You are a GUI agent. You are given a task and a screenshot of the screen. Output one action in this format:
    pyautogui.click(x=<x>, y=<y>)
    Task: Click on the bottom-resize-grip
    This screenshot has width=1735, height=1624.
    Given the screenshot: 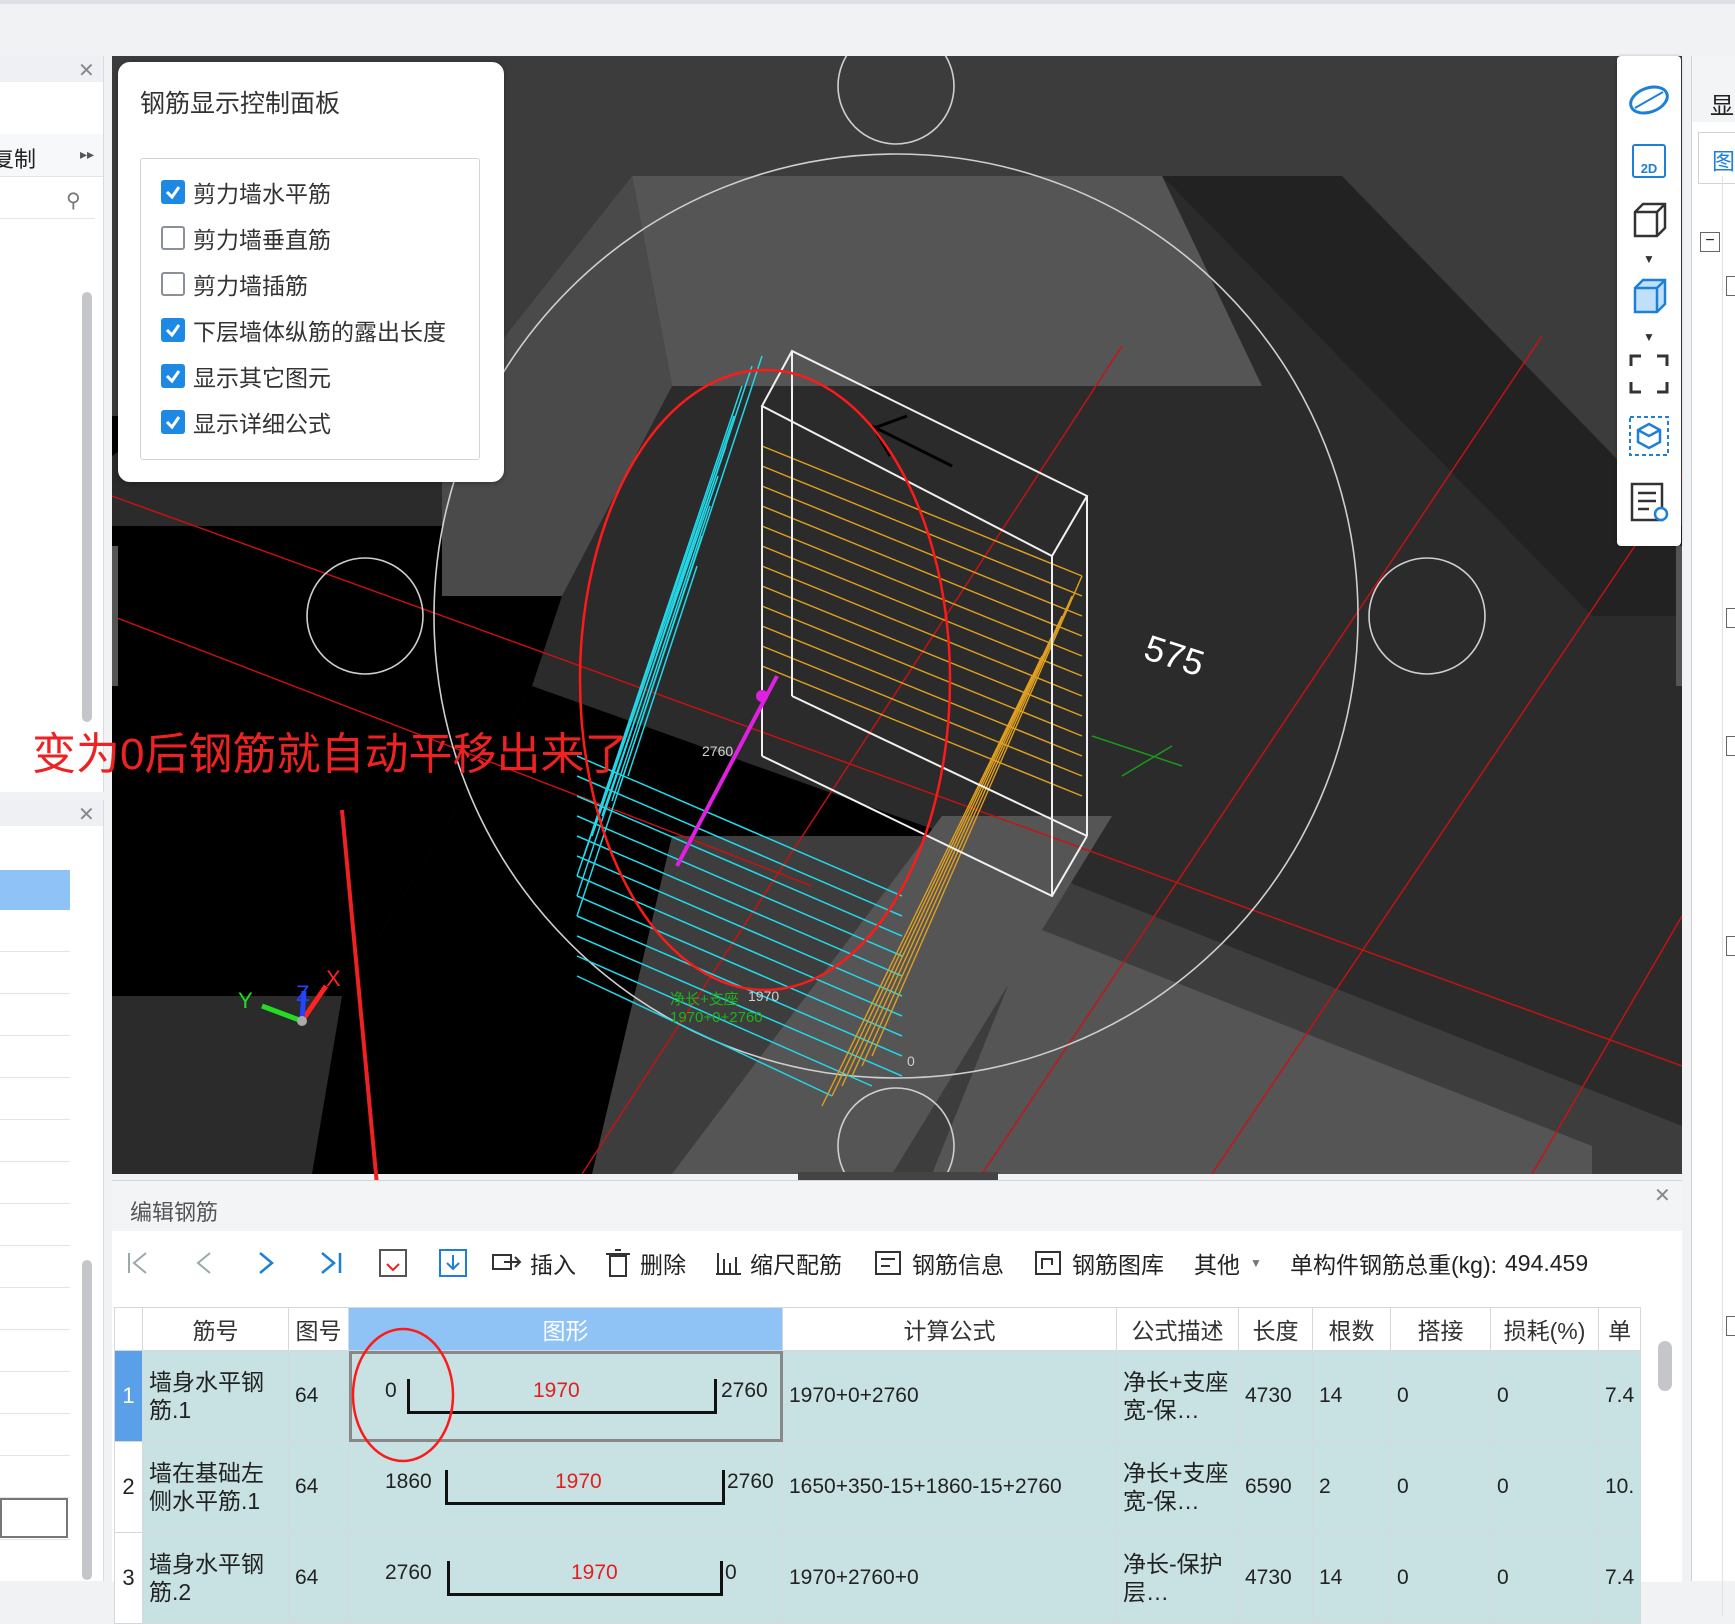 What is the action you would take?
    pyautogui.click(x=898, y=1176)
    